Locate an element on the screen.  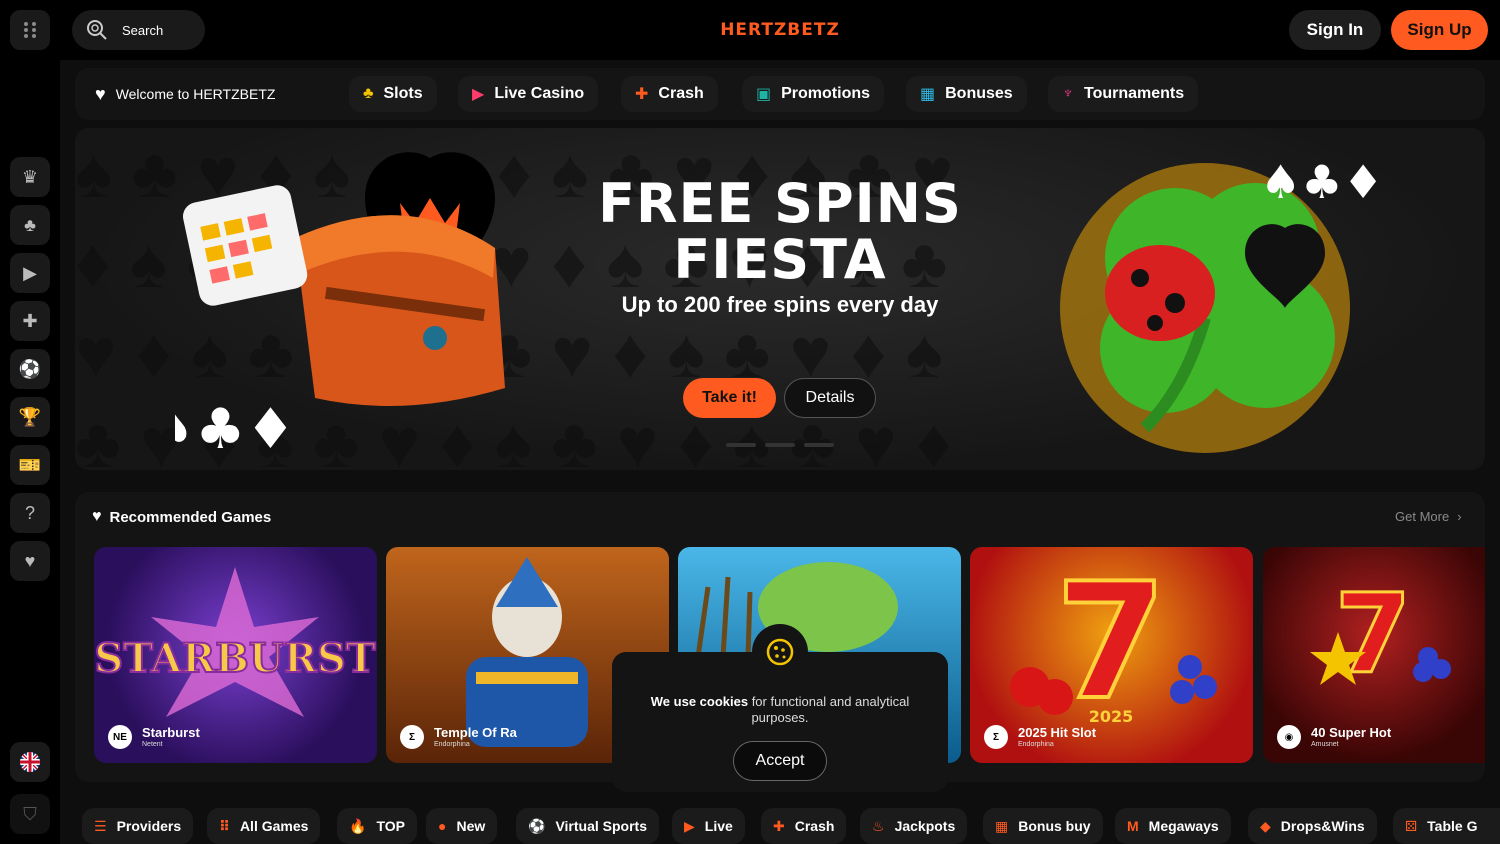
category-megaways: M Megaways is located at coordinates (1173, 826).